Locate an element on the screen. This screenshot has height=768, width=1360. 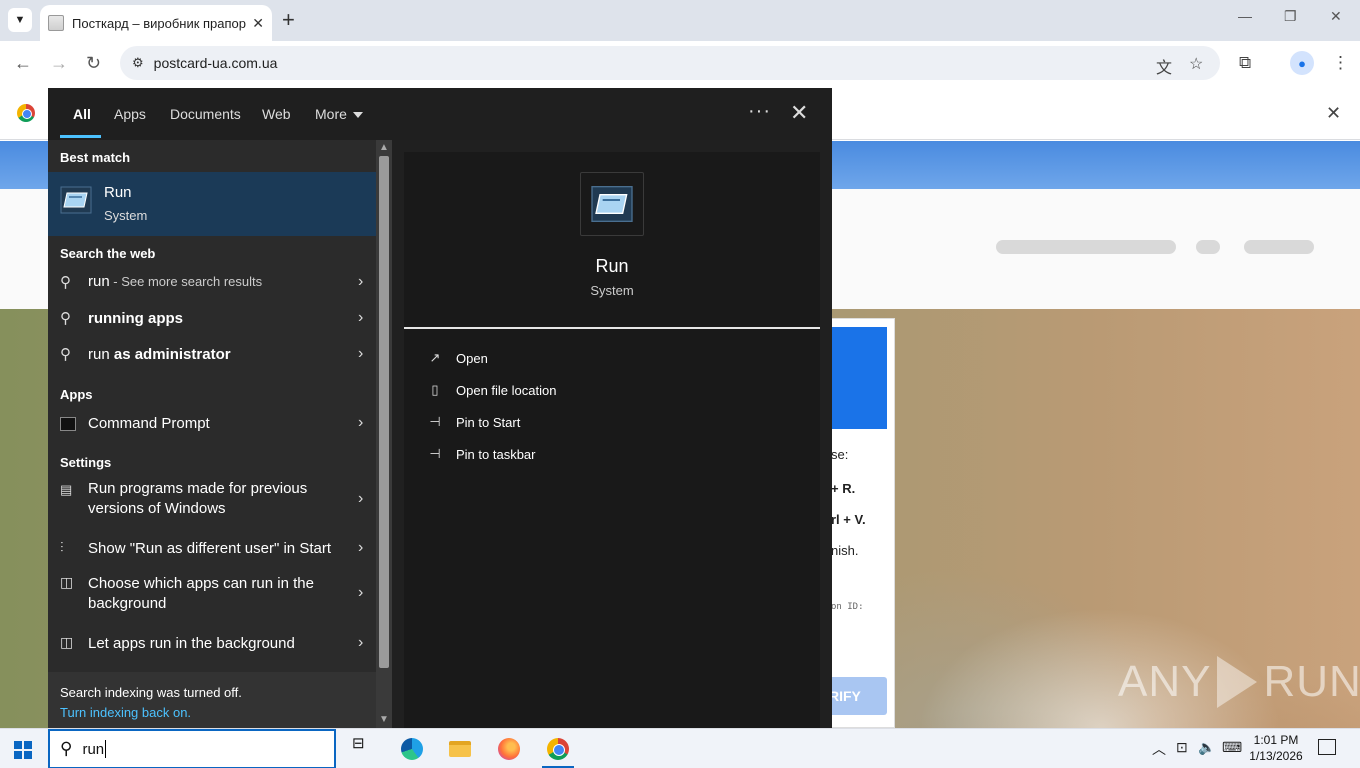
bookmark-star-icon: ☆ is located at coordinates (1196, 64).